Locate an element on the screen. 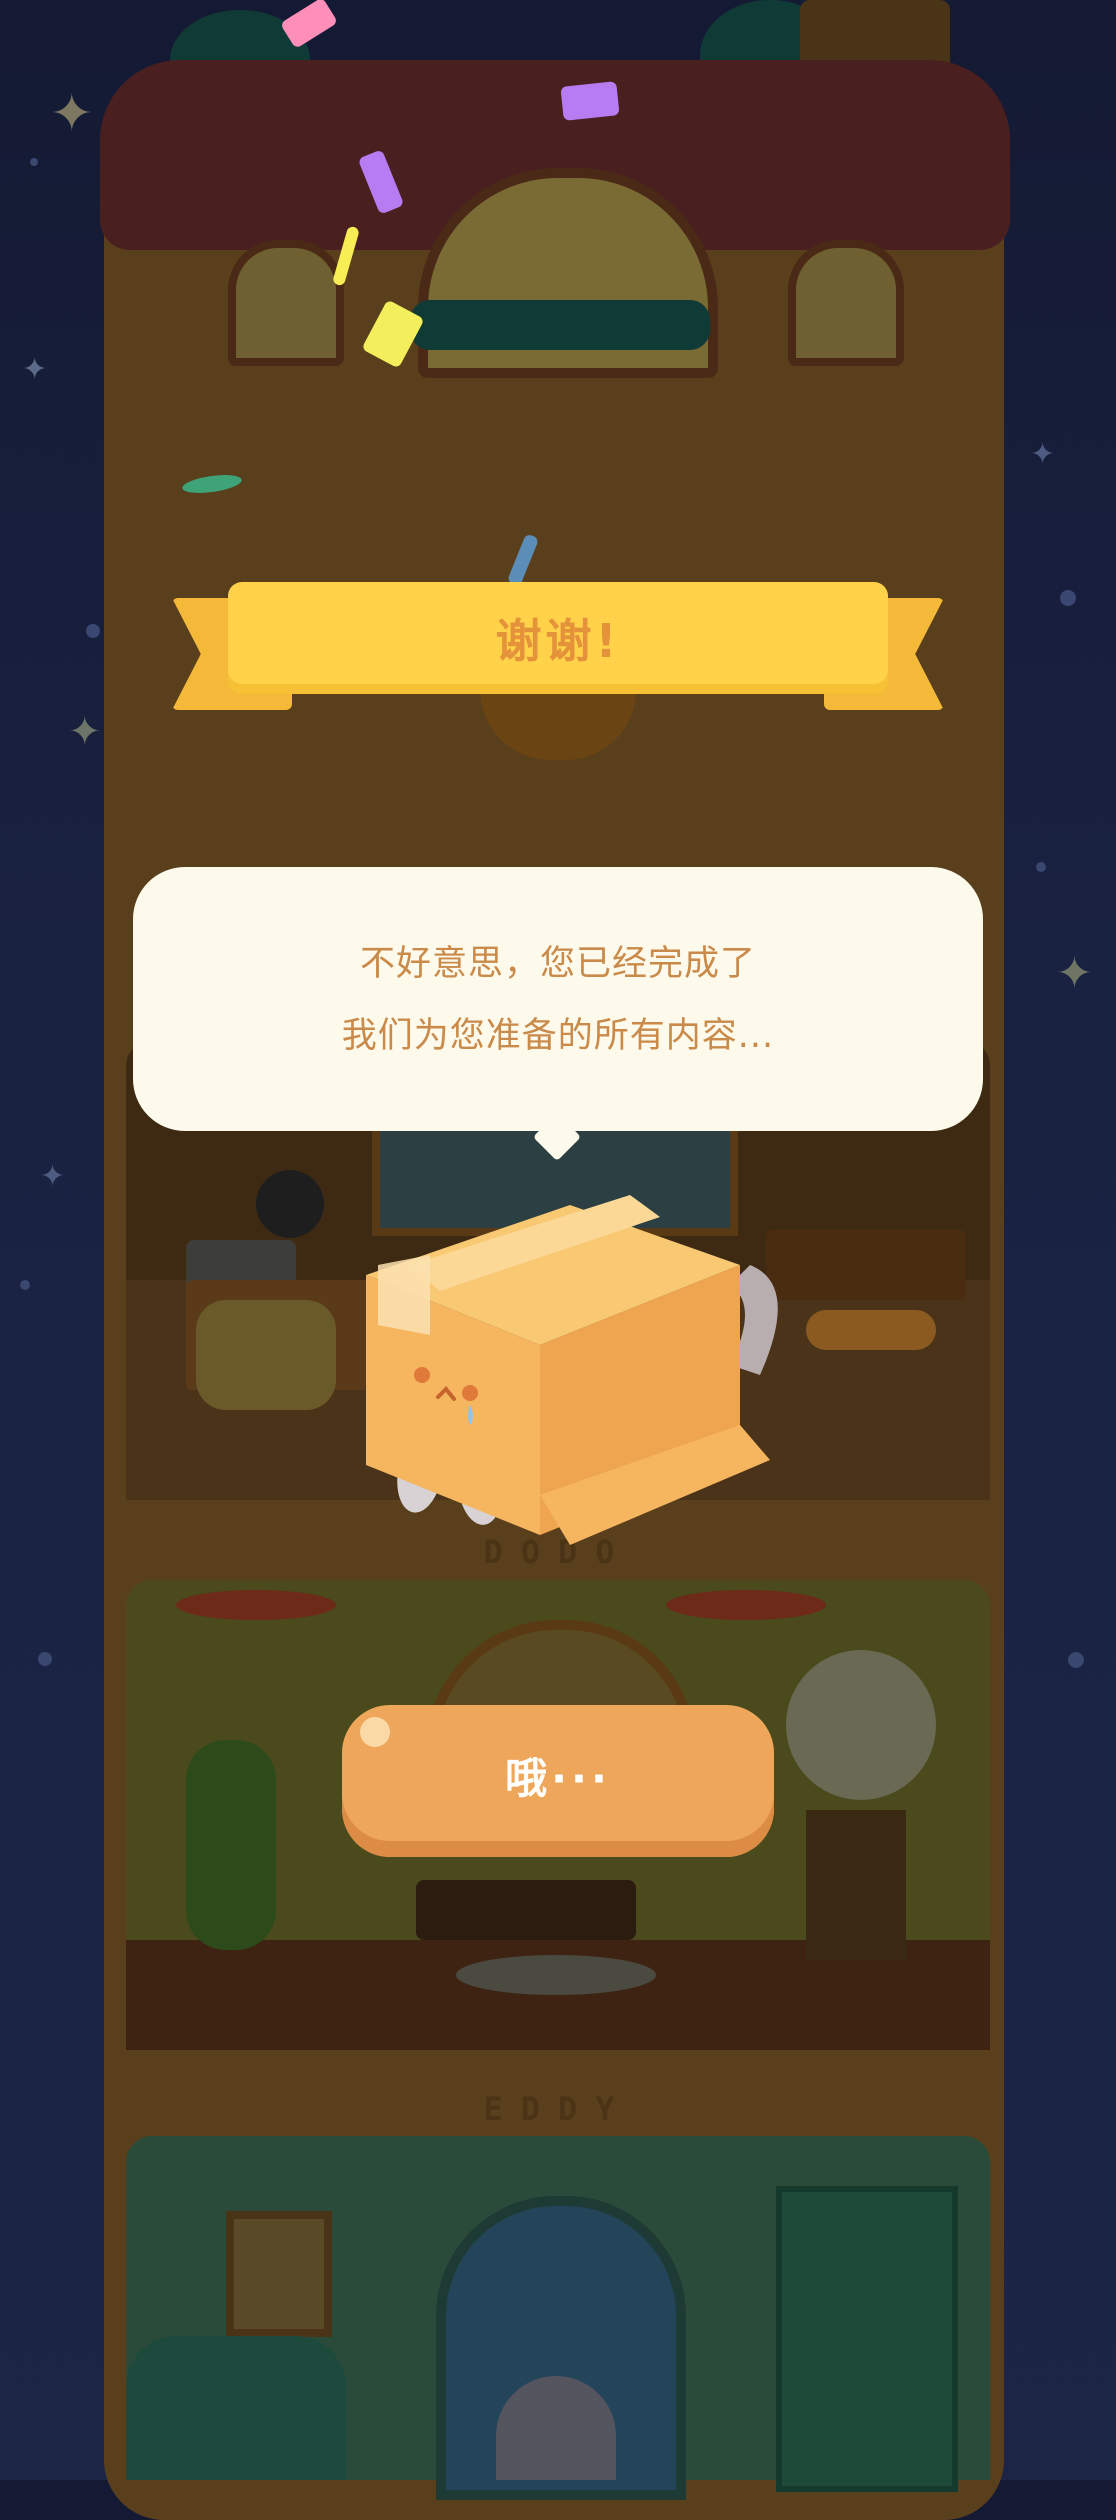 Image resolution: width=1116 pixels, height=2520 pixels. banner-title: 谢谢! is located at coordinates (558, 641).